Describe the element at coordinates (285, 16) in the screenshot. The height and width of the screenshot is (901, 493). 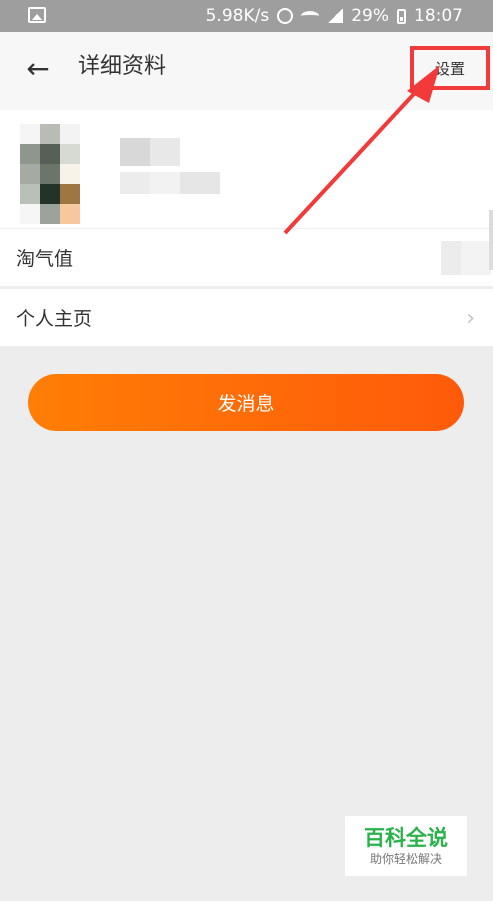
I see `alarm-icon` at that location.